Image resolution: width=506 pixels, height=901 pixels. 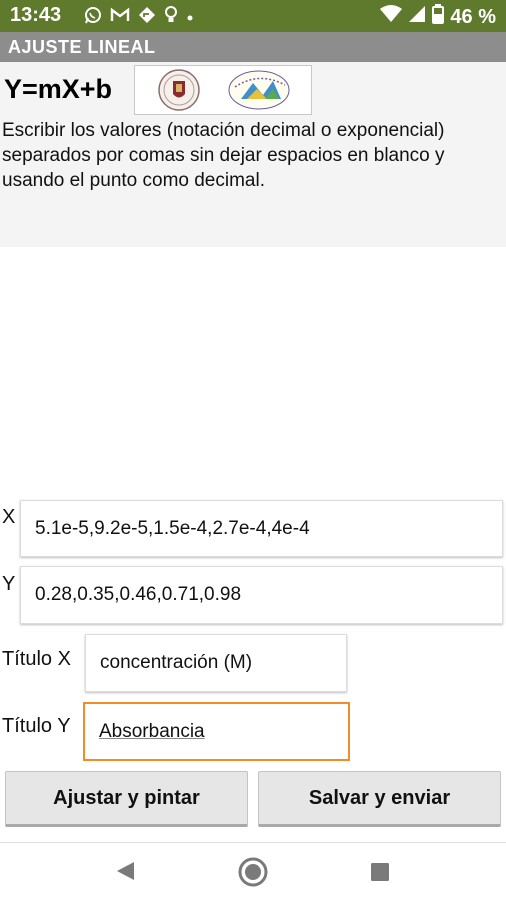 What do you see at coordinates (380, 874) in the screenshot?
I see `recents-icon` at bounding box center [380, 874].